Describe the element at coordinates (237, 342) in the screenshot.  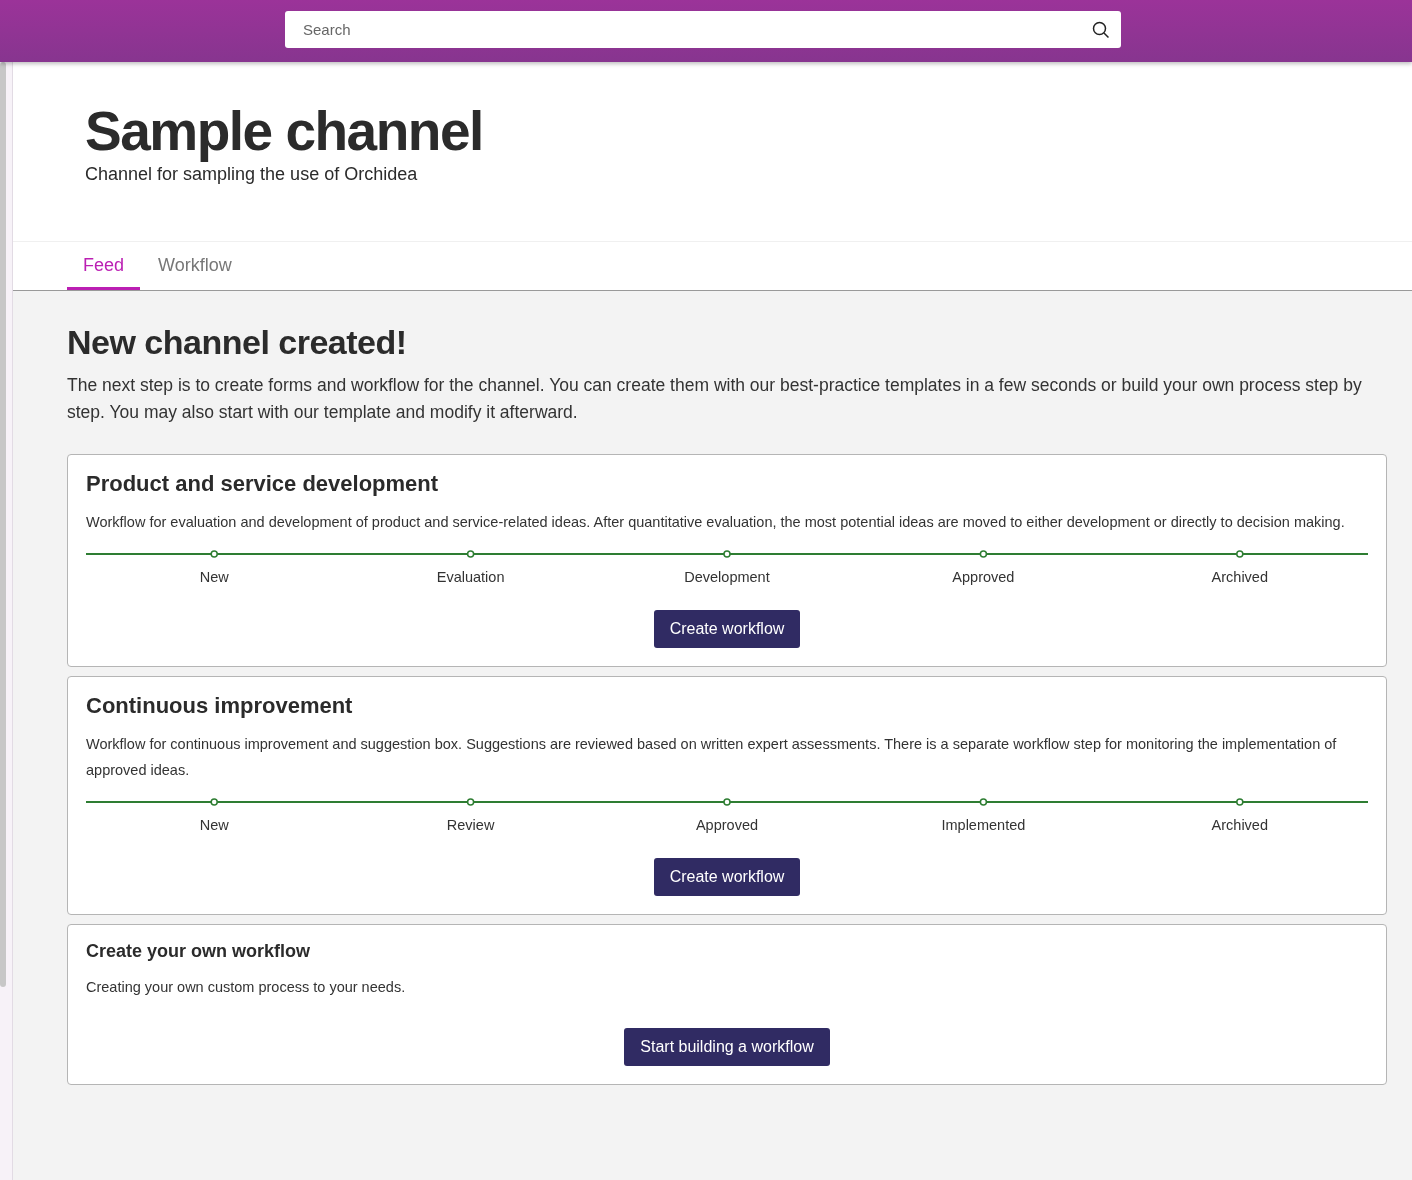
I see `page-heading: New channel created!` at that location.